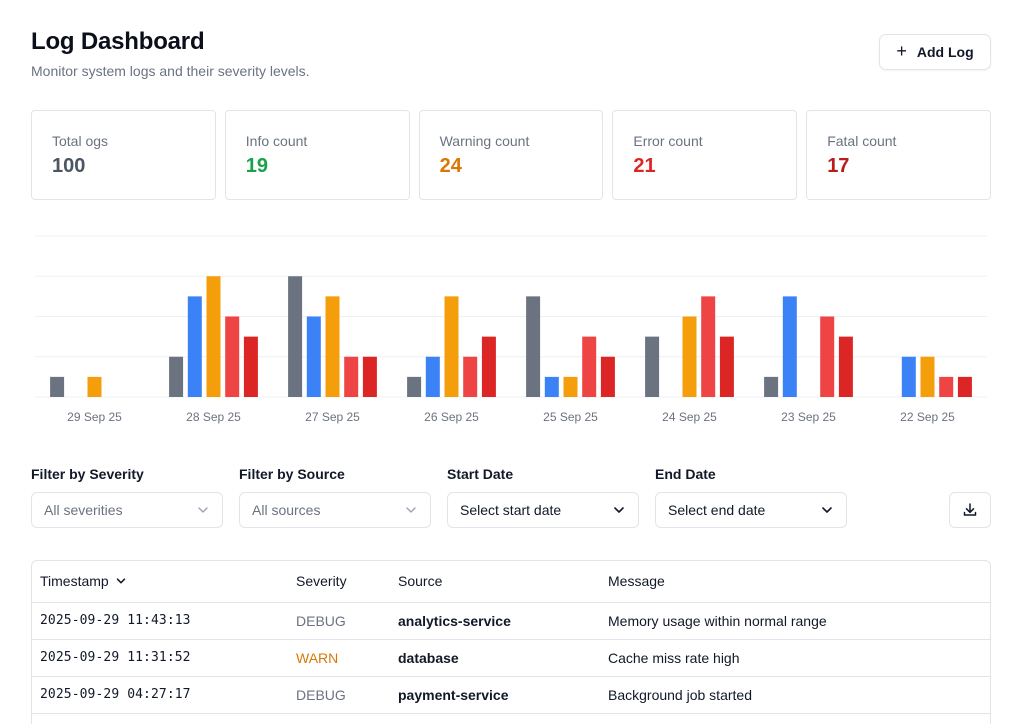 The width and height of the screenshot is (1022, 724). I want to click on column-timestamp-label: Timestamp, so click(74, 581).